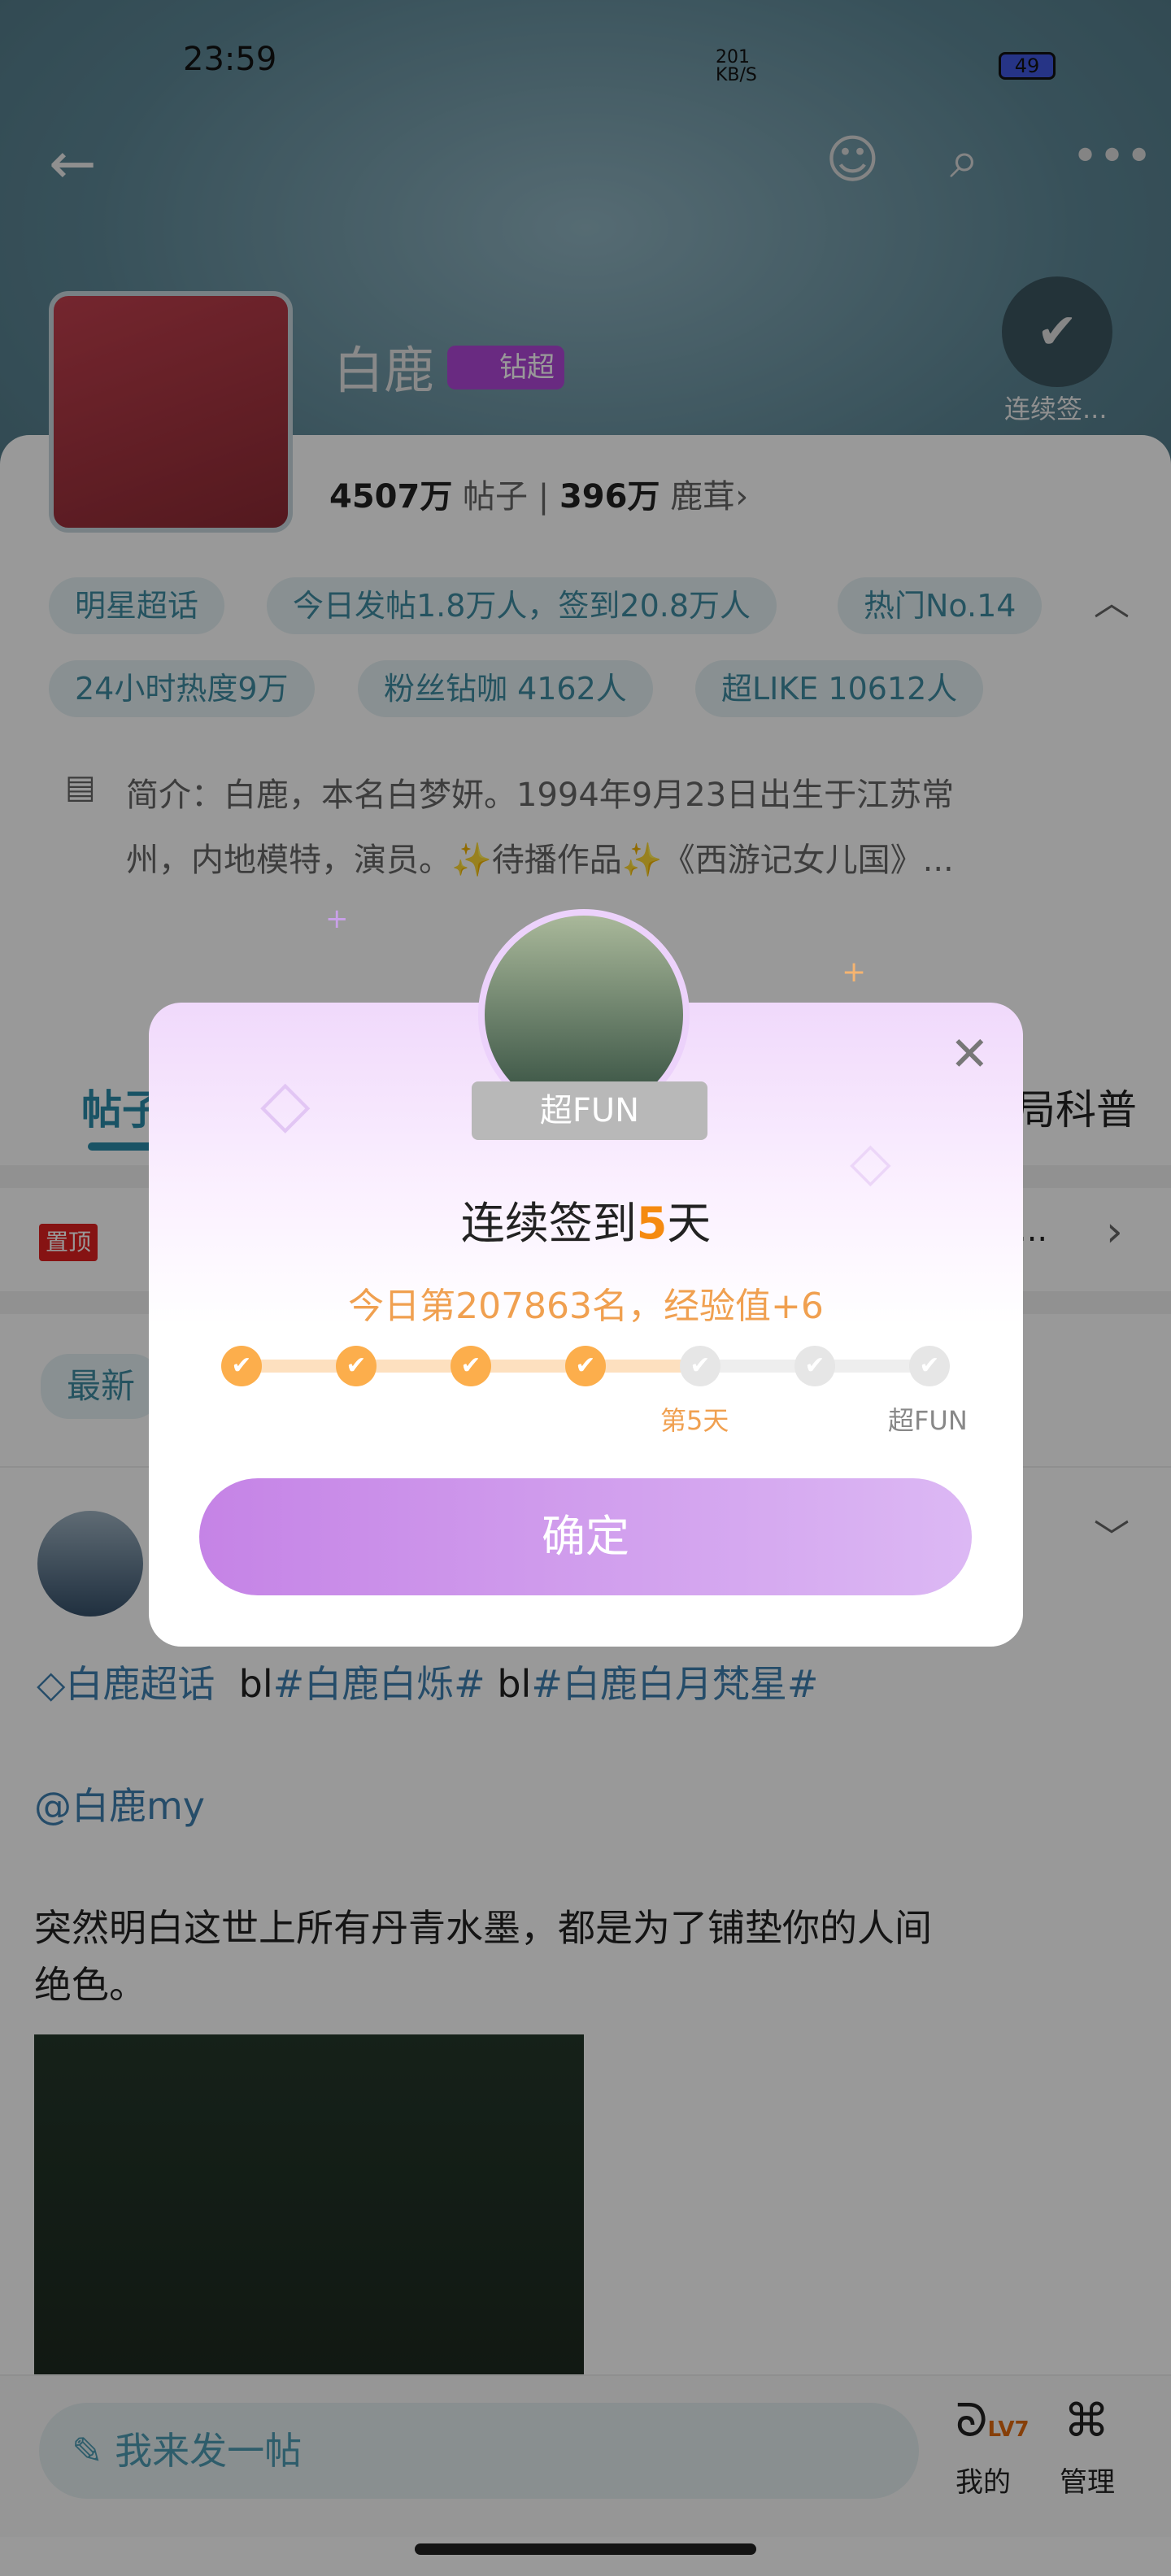 The image size is (1171, 2576). What do you see at coordinates (585, 1536) in the screenshot?
I see `confirm-button: 确定` at bounding box center [585, 1536].